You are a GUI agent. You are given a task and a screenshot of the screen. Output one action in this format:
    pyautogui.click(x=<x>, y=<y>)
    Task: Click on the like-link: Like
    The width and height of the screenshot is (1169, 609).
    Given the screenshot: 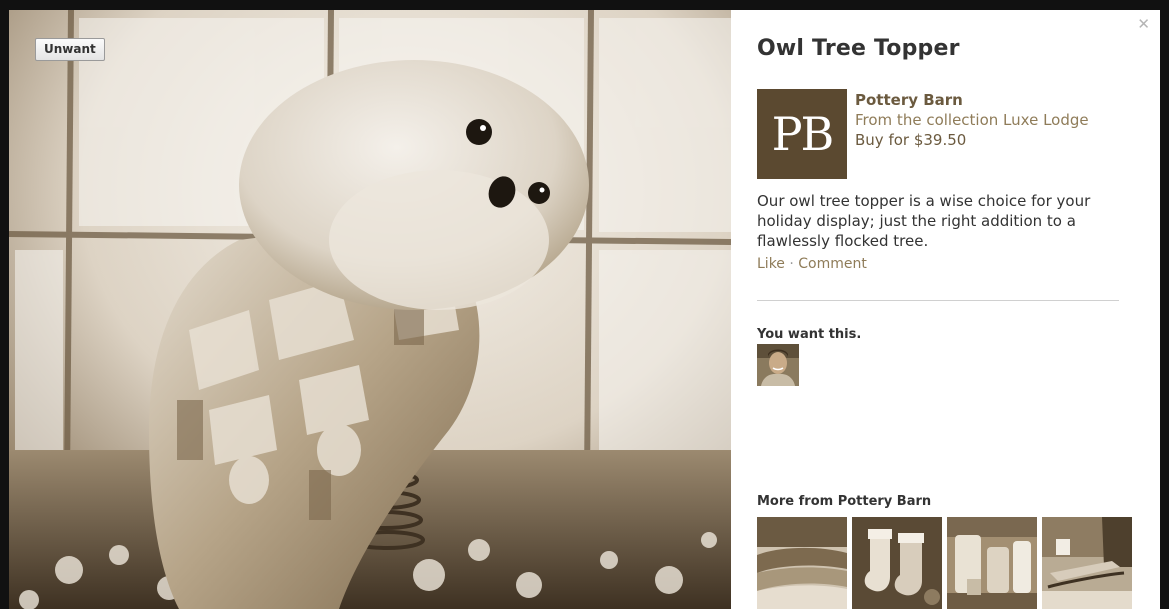 What is the action you would take?
    pyautogui.click(x=771, y=264)
    